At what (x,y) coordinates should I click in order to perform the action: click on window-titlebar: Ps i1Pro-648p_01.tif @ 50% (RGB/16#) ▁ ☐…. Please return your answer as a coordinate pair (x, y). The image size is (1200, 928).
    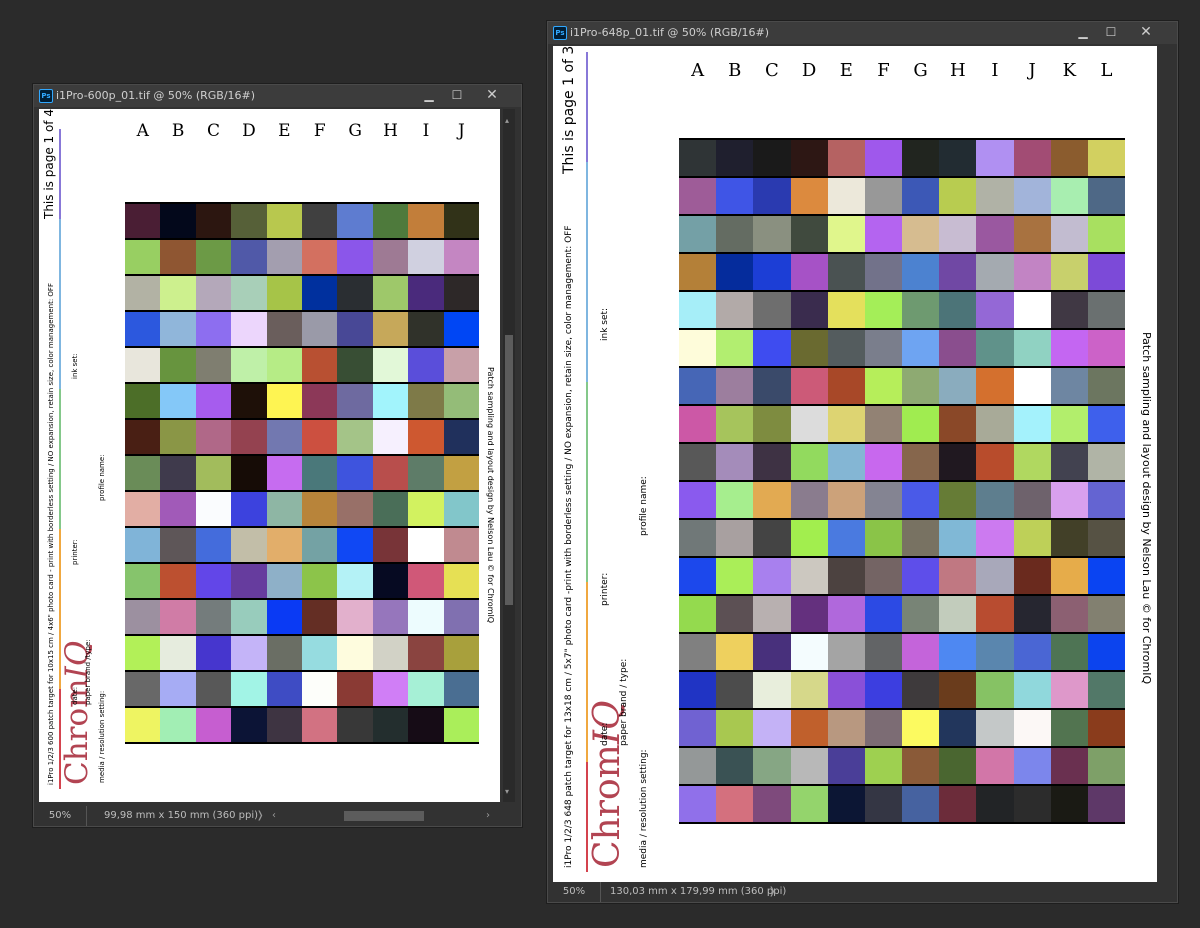
    Looking at the image, I should click on (862, 33).